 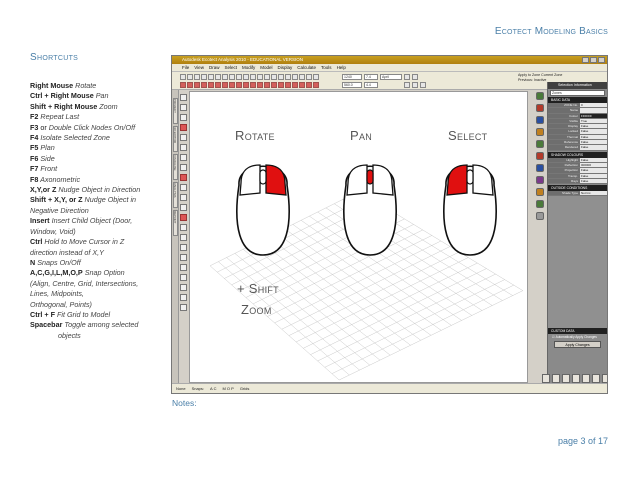 What do you see at coordinates (593, 105) in the screenshot?
I see `property-value: 0` at bounding box center [593, 105].